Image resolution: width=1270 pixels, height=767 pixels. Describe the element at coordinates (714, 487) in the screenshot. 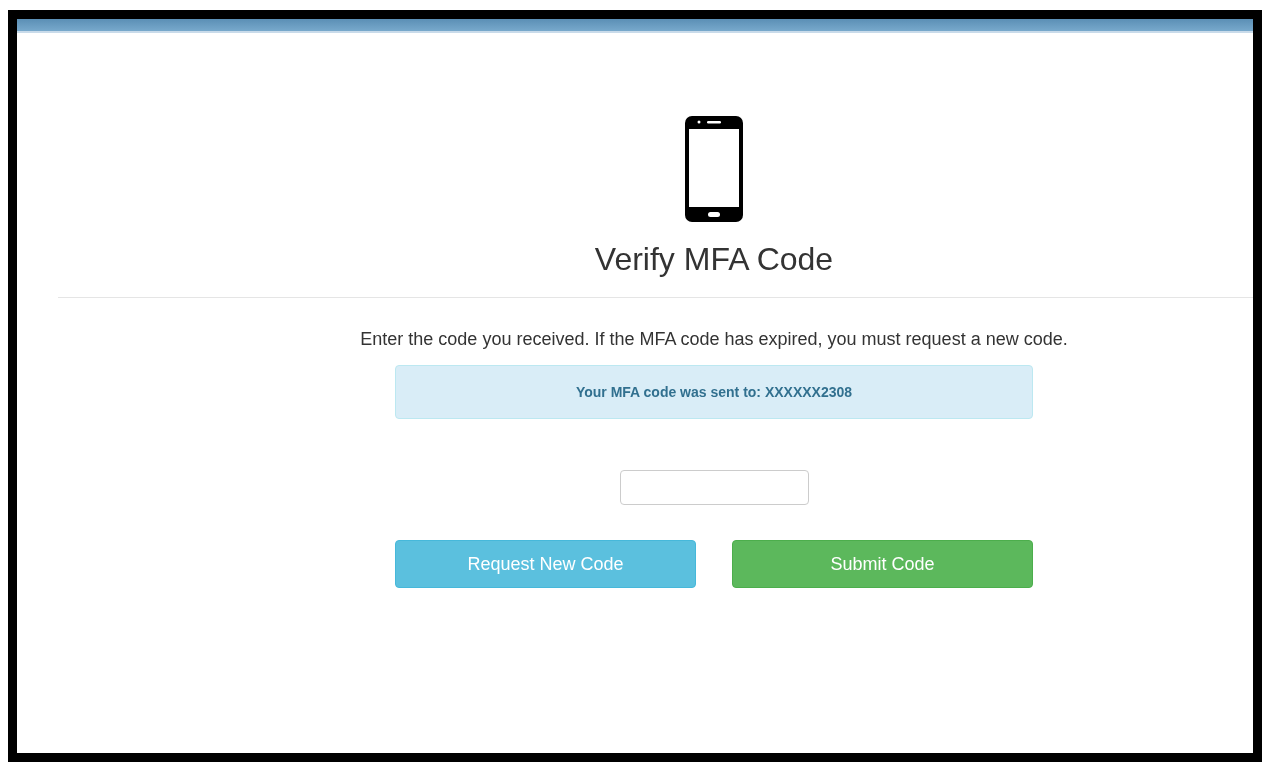

I see `code-input-field` at that location.